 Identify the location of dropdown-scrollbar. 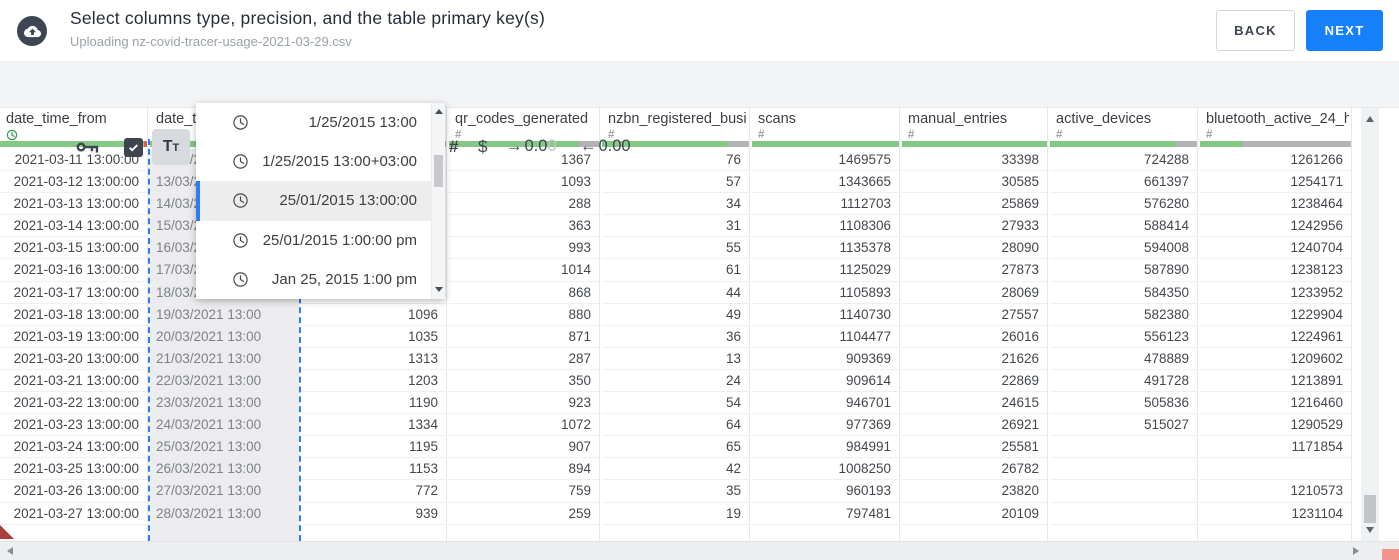
(438, 201).